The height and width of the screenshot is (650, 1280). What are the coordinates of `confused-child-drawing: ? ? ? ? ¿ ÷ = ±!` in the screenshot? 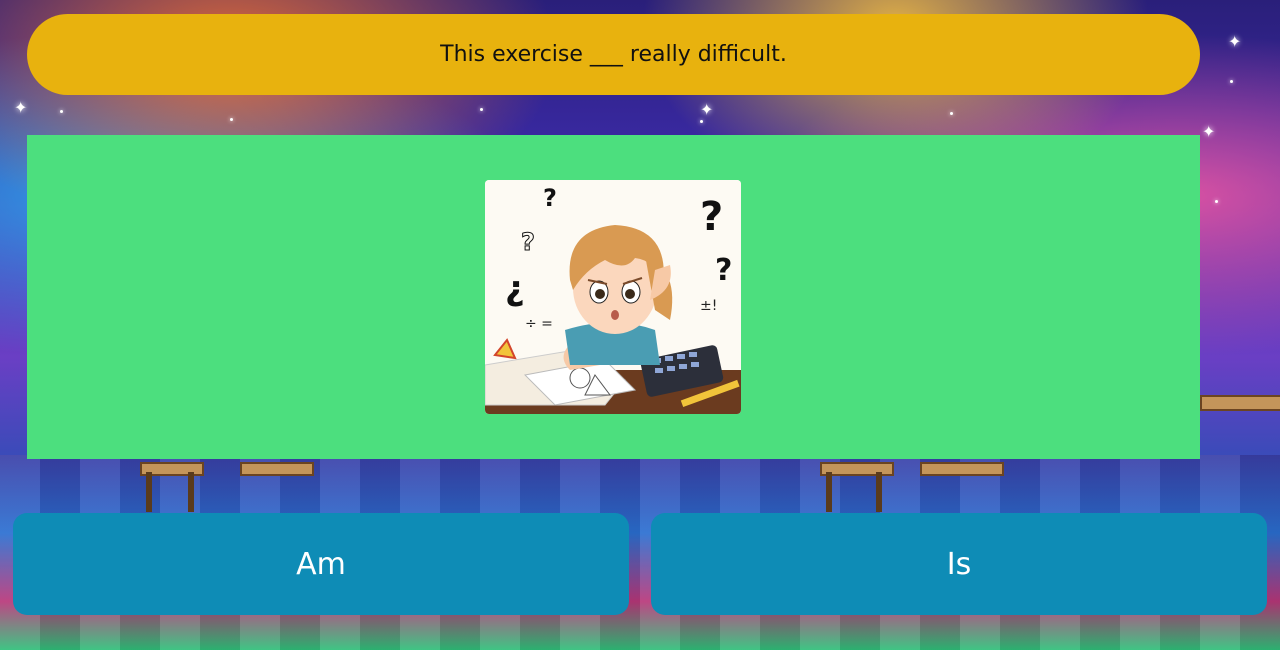 It's located at (613, 297).